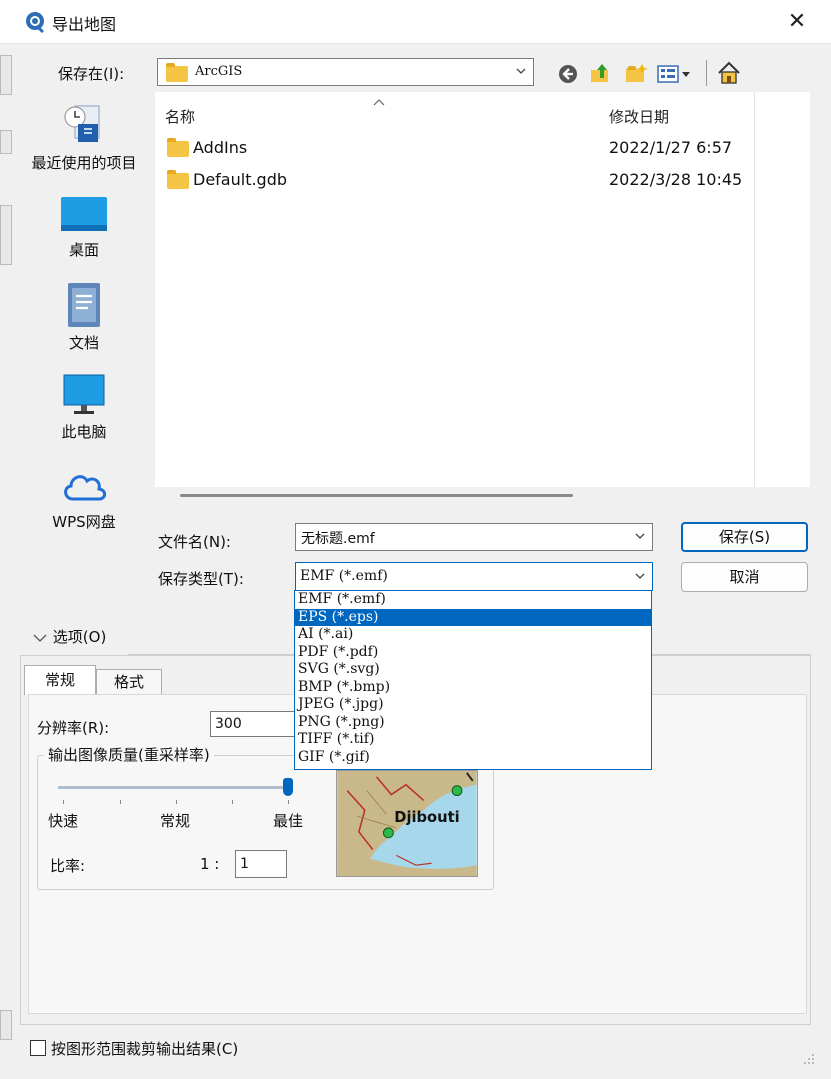 This screenshot has width=831, height=1079. I want to click on file-row-default-gdb: Default.gdb 2022/3/28 10:45, so click(485, 181).